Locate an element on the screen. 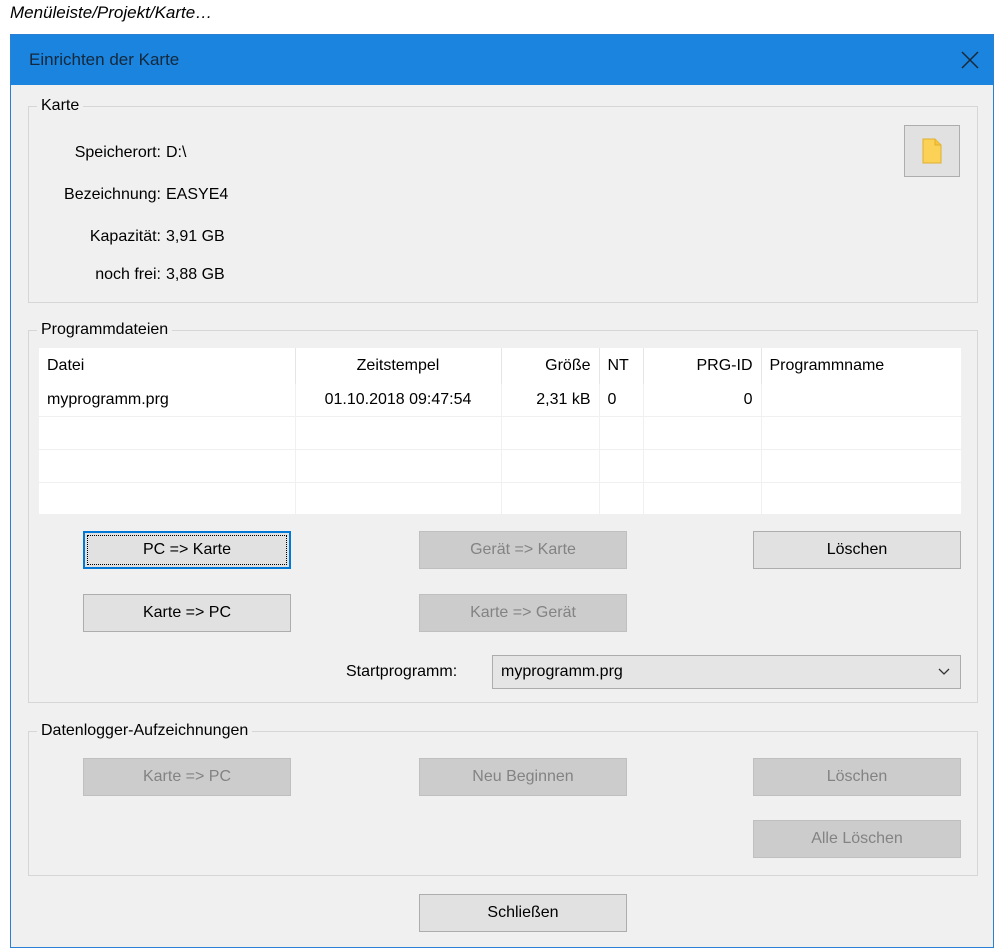 This screenshot has width=997, height=948. cell-prg-id: 0 is located at coordinates (702, 400).